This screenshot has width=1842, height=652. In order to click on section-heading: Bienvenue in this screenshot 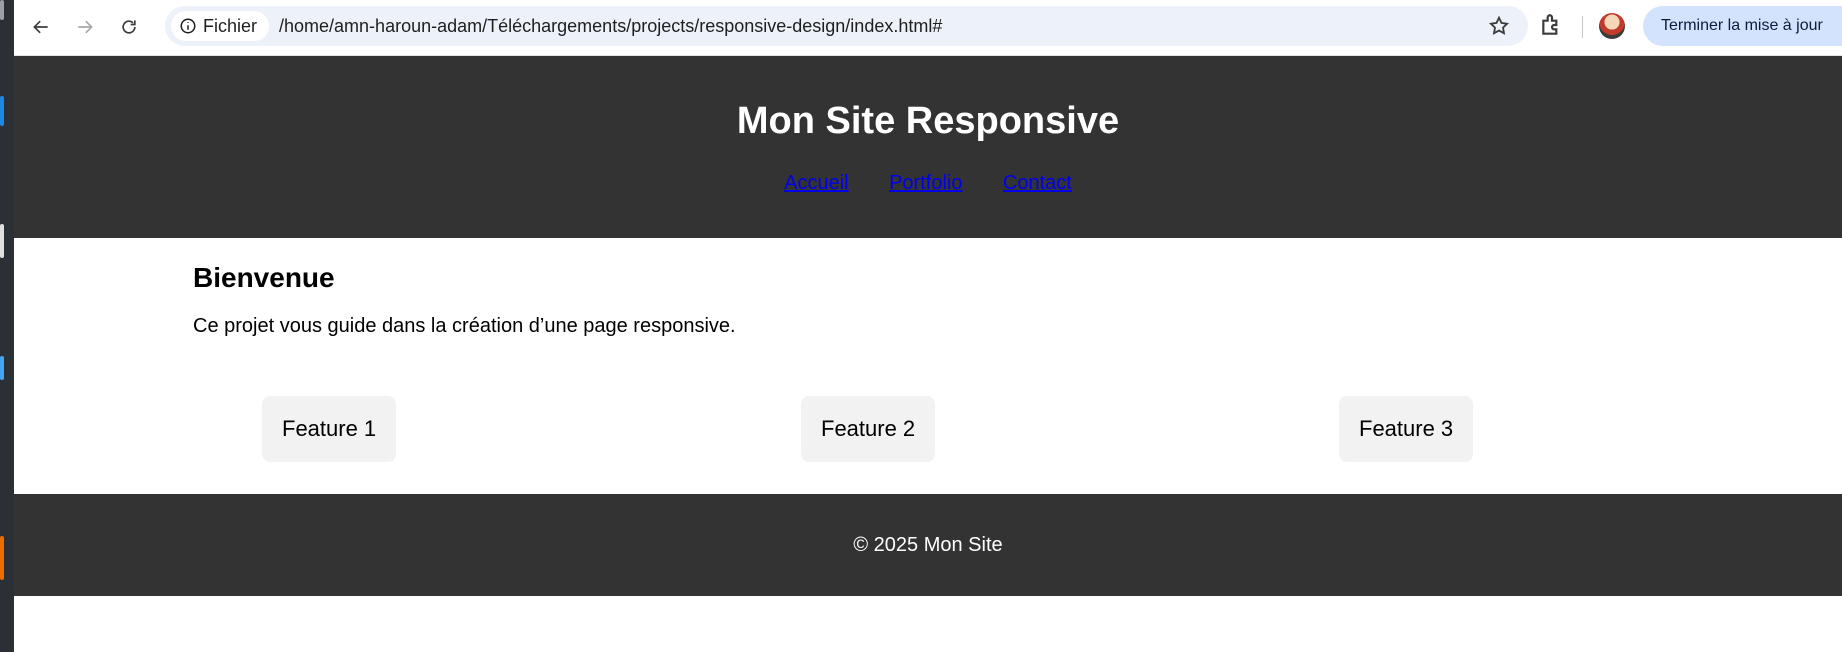, I will do `click(264, 277)`.